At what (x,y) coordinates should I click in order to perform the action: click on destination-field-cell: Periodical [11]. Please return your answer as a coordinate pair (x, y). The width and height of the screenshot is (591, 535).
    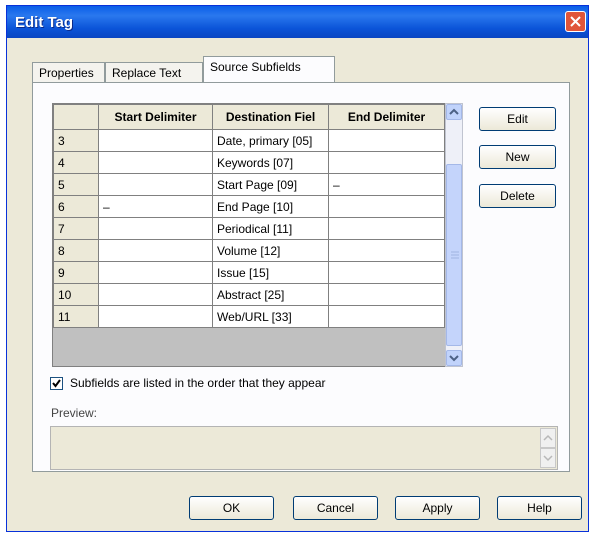
    Looking at the image, I should click on (270, 228).